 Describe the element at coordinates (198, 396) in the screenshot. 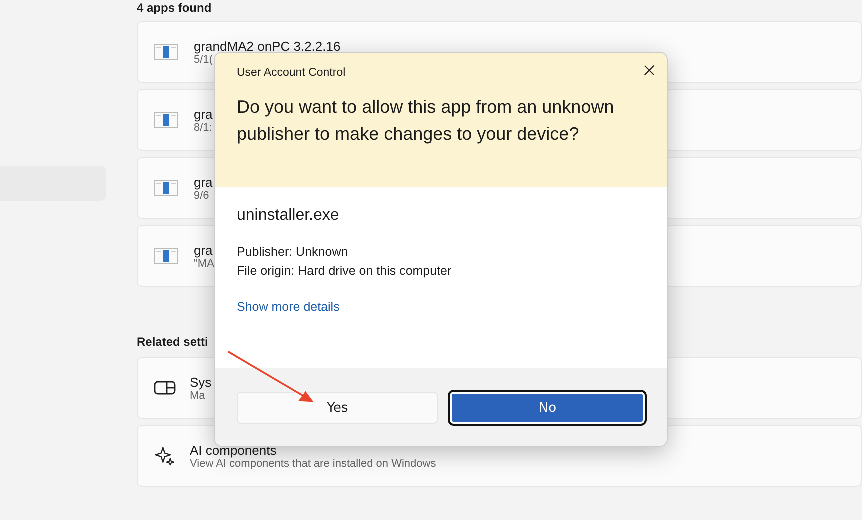

I see `setting-subtitle: Ma` at that location.